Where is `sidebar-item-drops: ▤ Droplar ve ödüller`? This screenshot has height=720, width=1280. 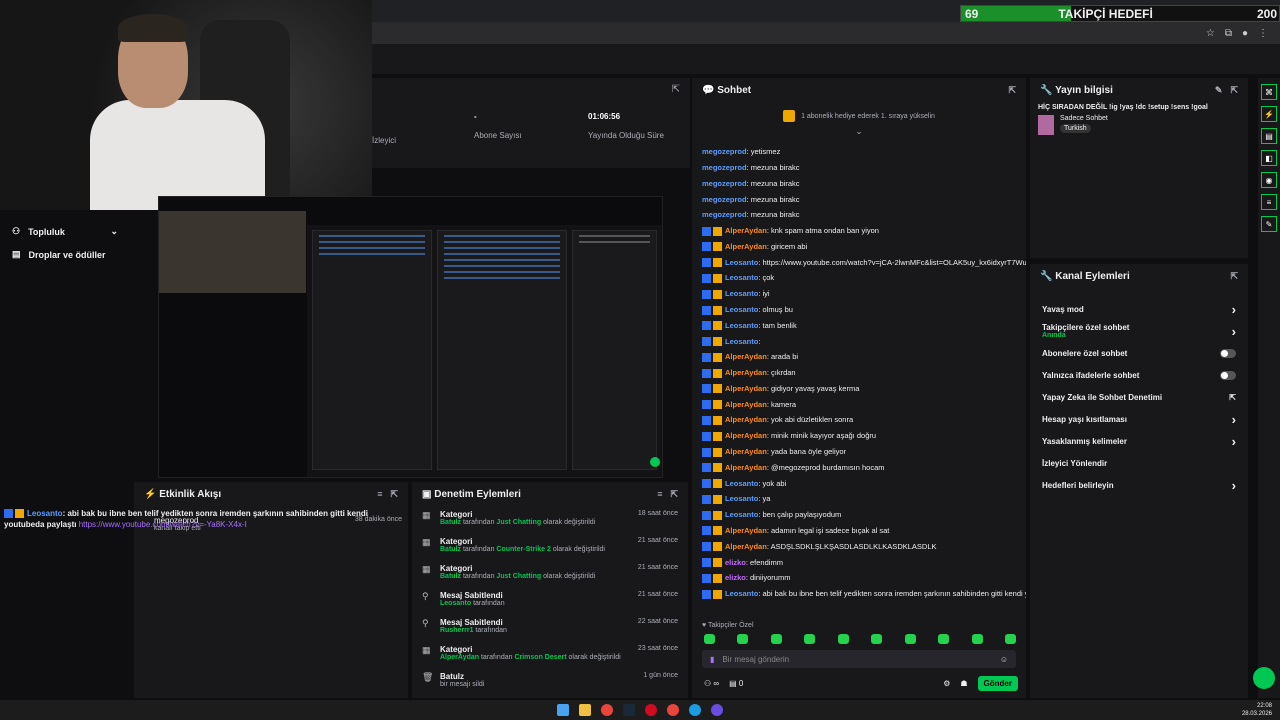
sidebar-item-drops: ▤ Droplar ve ödüller is located at coordinates (65, 254).